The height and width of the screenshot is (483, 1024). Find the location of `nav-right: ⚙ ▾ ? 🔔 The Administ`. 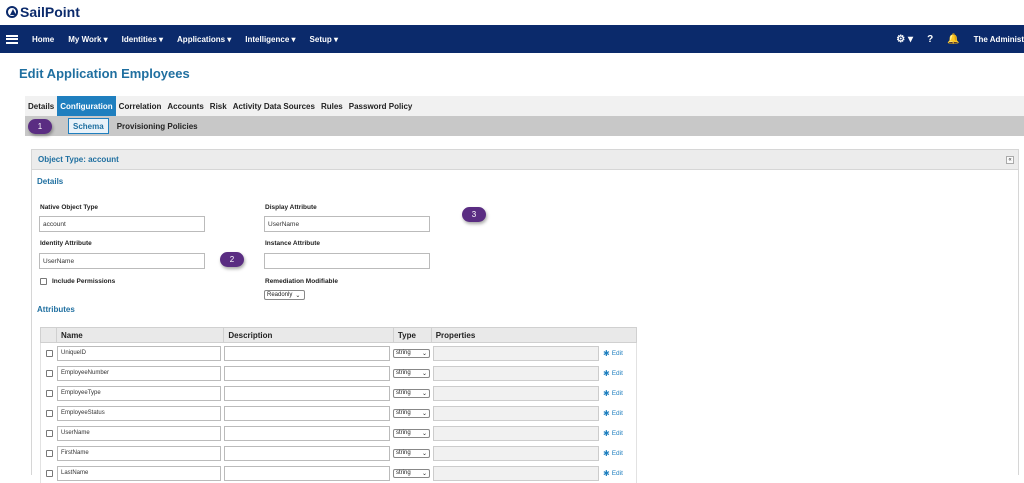

nav-right: ⚙ ▾ ? 🔔 The Administ is located at coordinates (960, 39).